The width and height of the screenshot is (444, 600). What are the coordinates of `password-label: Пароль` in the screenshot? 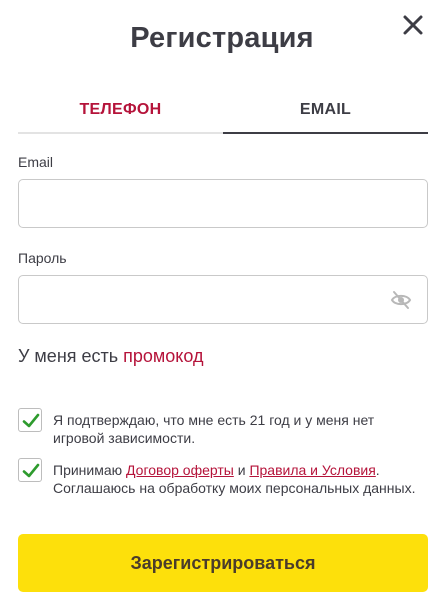 It's located at (42, 258).